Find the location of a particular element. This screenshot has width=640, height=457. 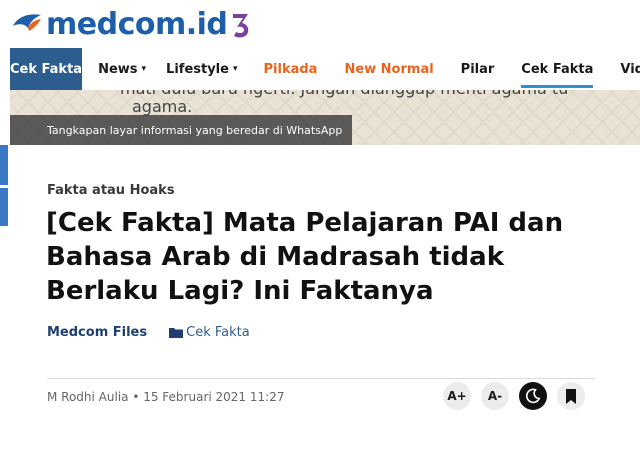

site-logo: medcom.id is located at coordinates (131, 25).